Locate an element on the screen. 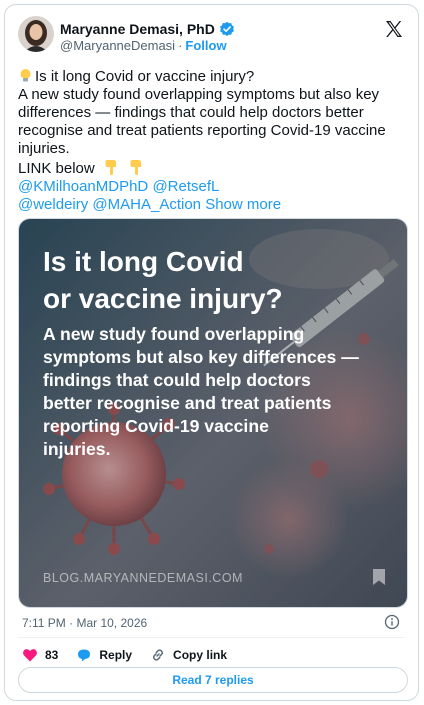  tweet-line-8: @weldeiry @MAHA_Action Show more is located at coordinates (214, 205).